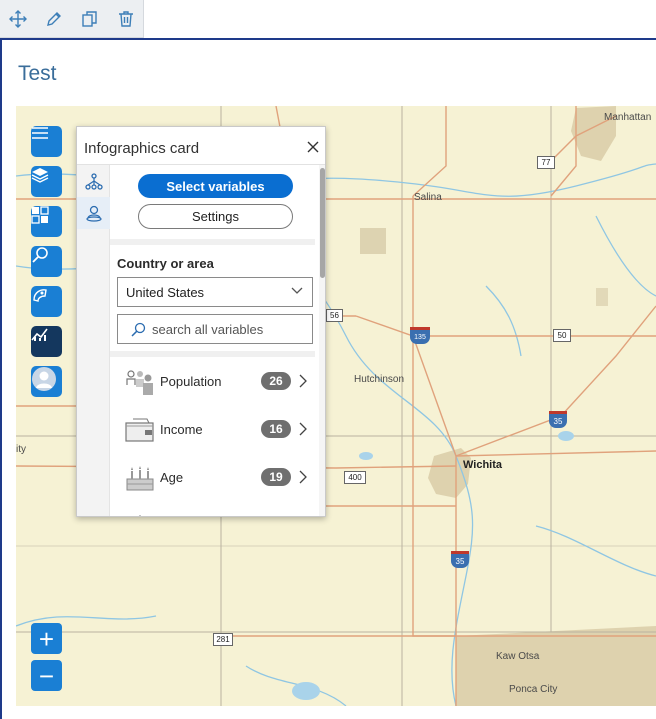  What do you see at coordinates (191, 381) in the screenshot?
I see `variable-label: Population` at bounding box center [191, 381].